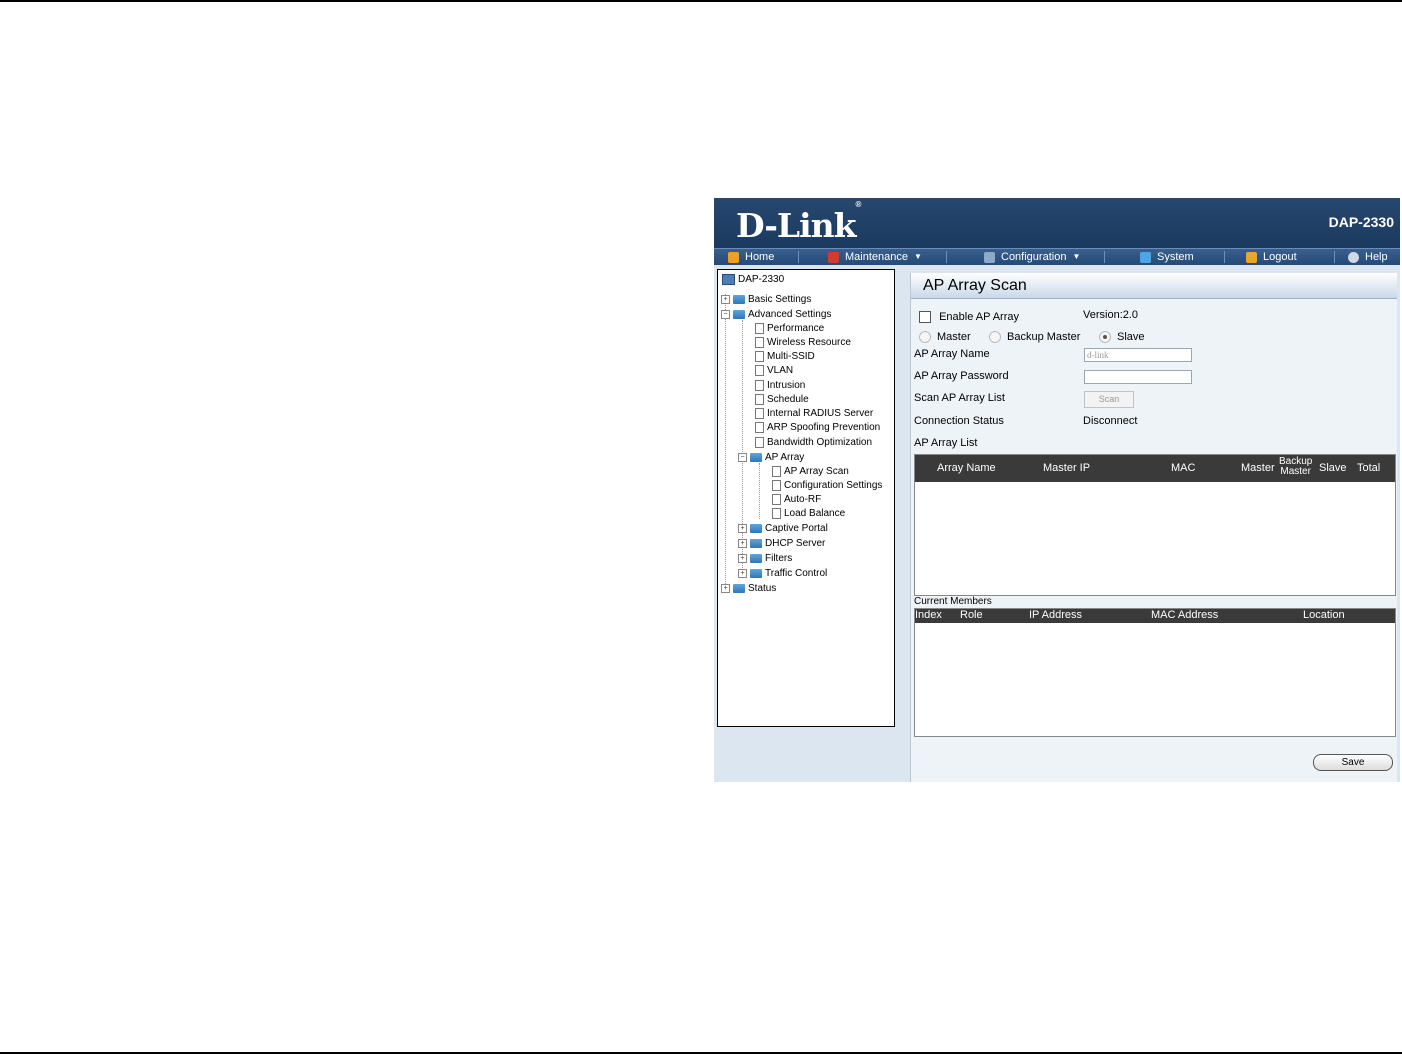 The image size is (1402, 1055). Describe the element at coordinates (781, 543) in the screenshot. I see `tree-dhcp-server: + DHCP Server` at that location.